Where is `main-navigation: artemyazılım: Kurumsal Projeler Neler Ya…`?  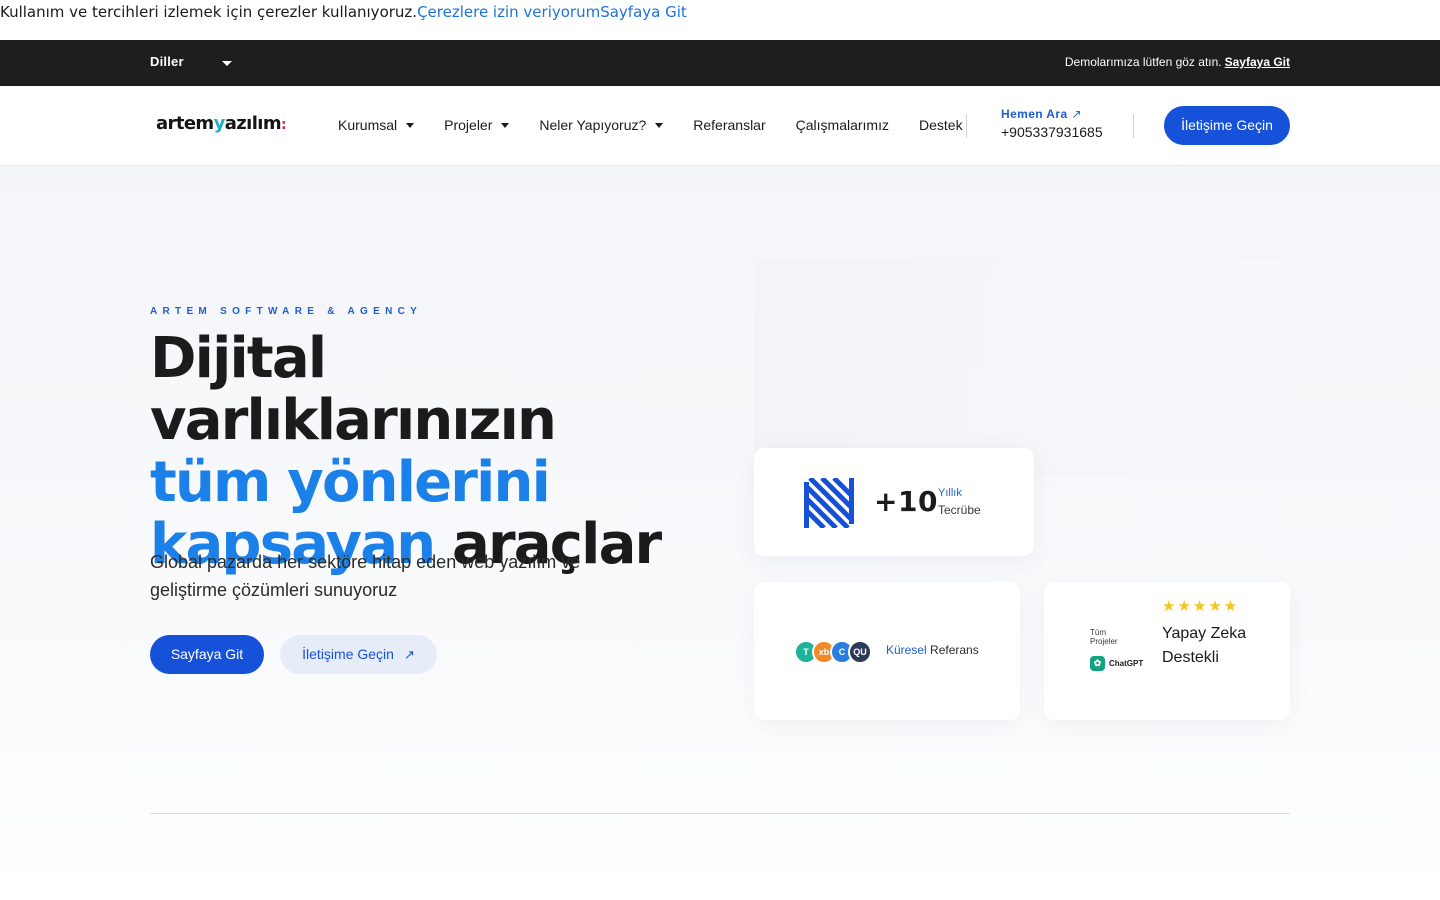
main-navigation: artemyazılım: Kurumsal Projeler Neler Ya… is located at coordinates (720, 126).